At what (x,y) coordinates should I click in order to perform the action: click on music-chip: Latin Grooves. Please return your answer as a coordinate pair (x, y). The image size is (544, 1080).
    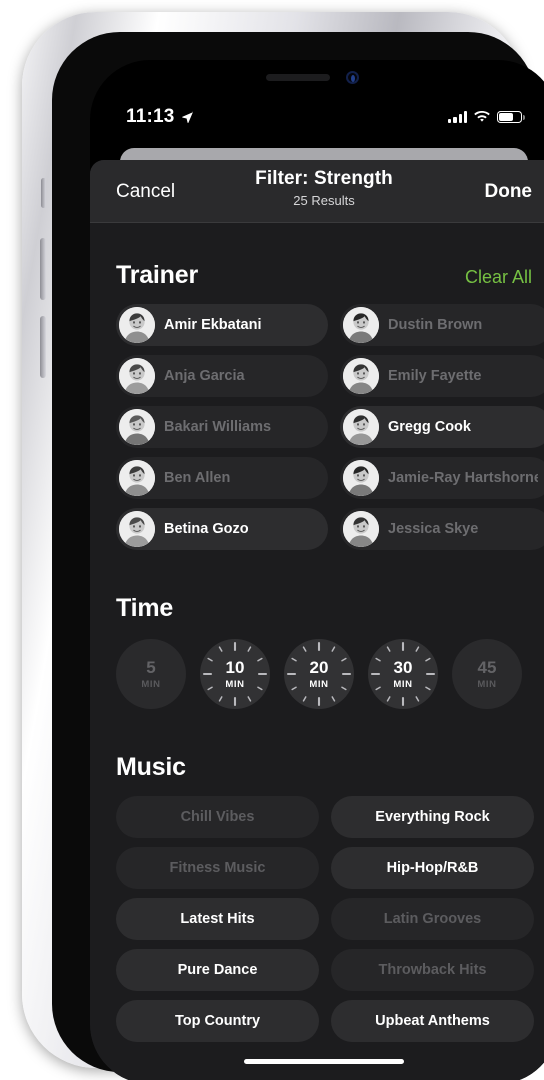
    Looking at the image, I should click on (432, 919).